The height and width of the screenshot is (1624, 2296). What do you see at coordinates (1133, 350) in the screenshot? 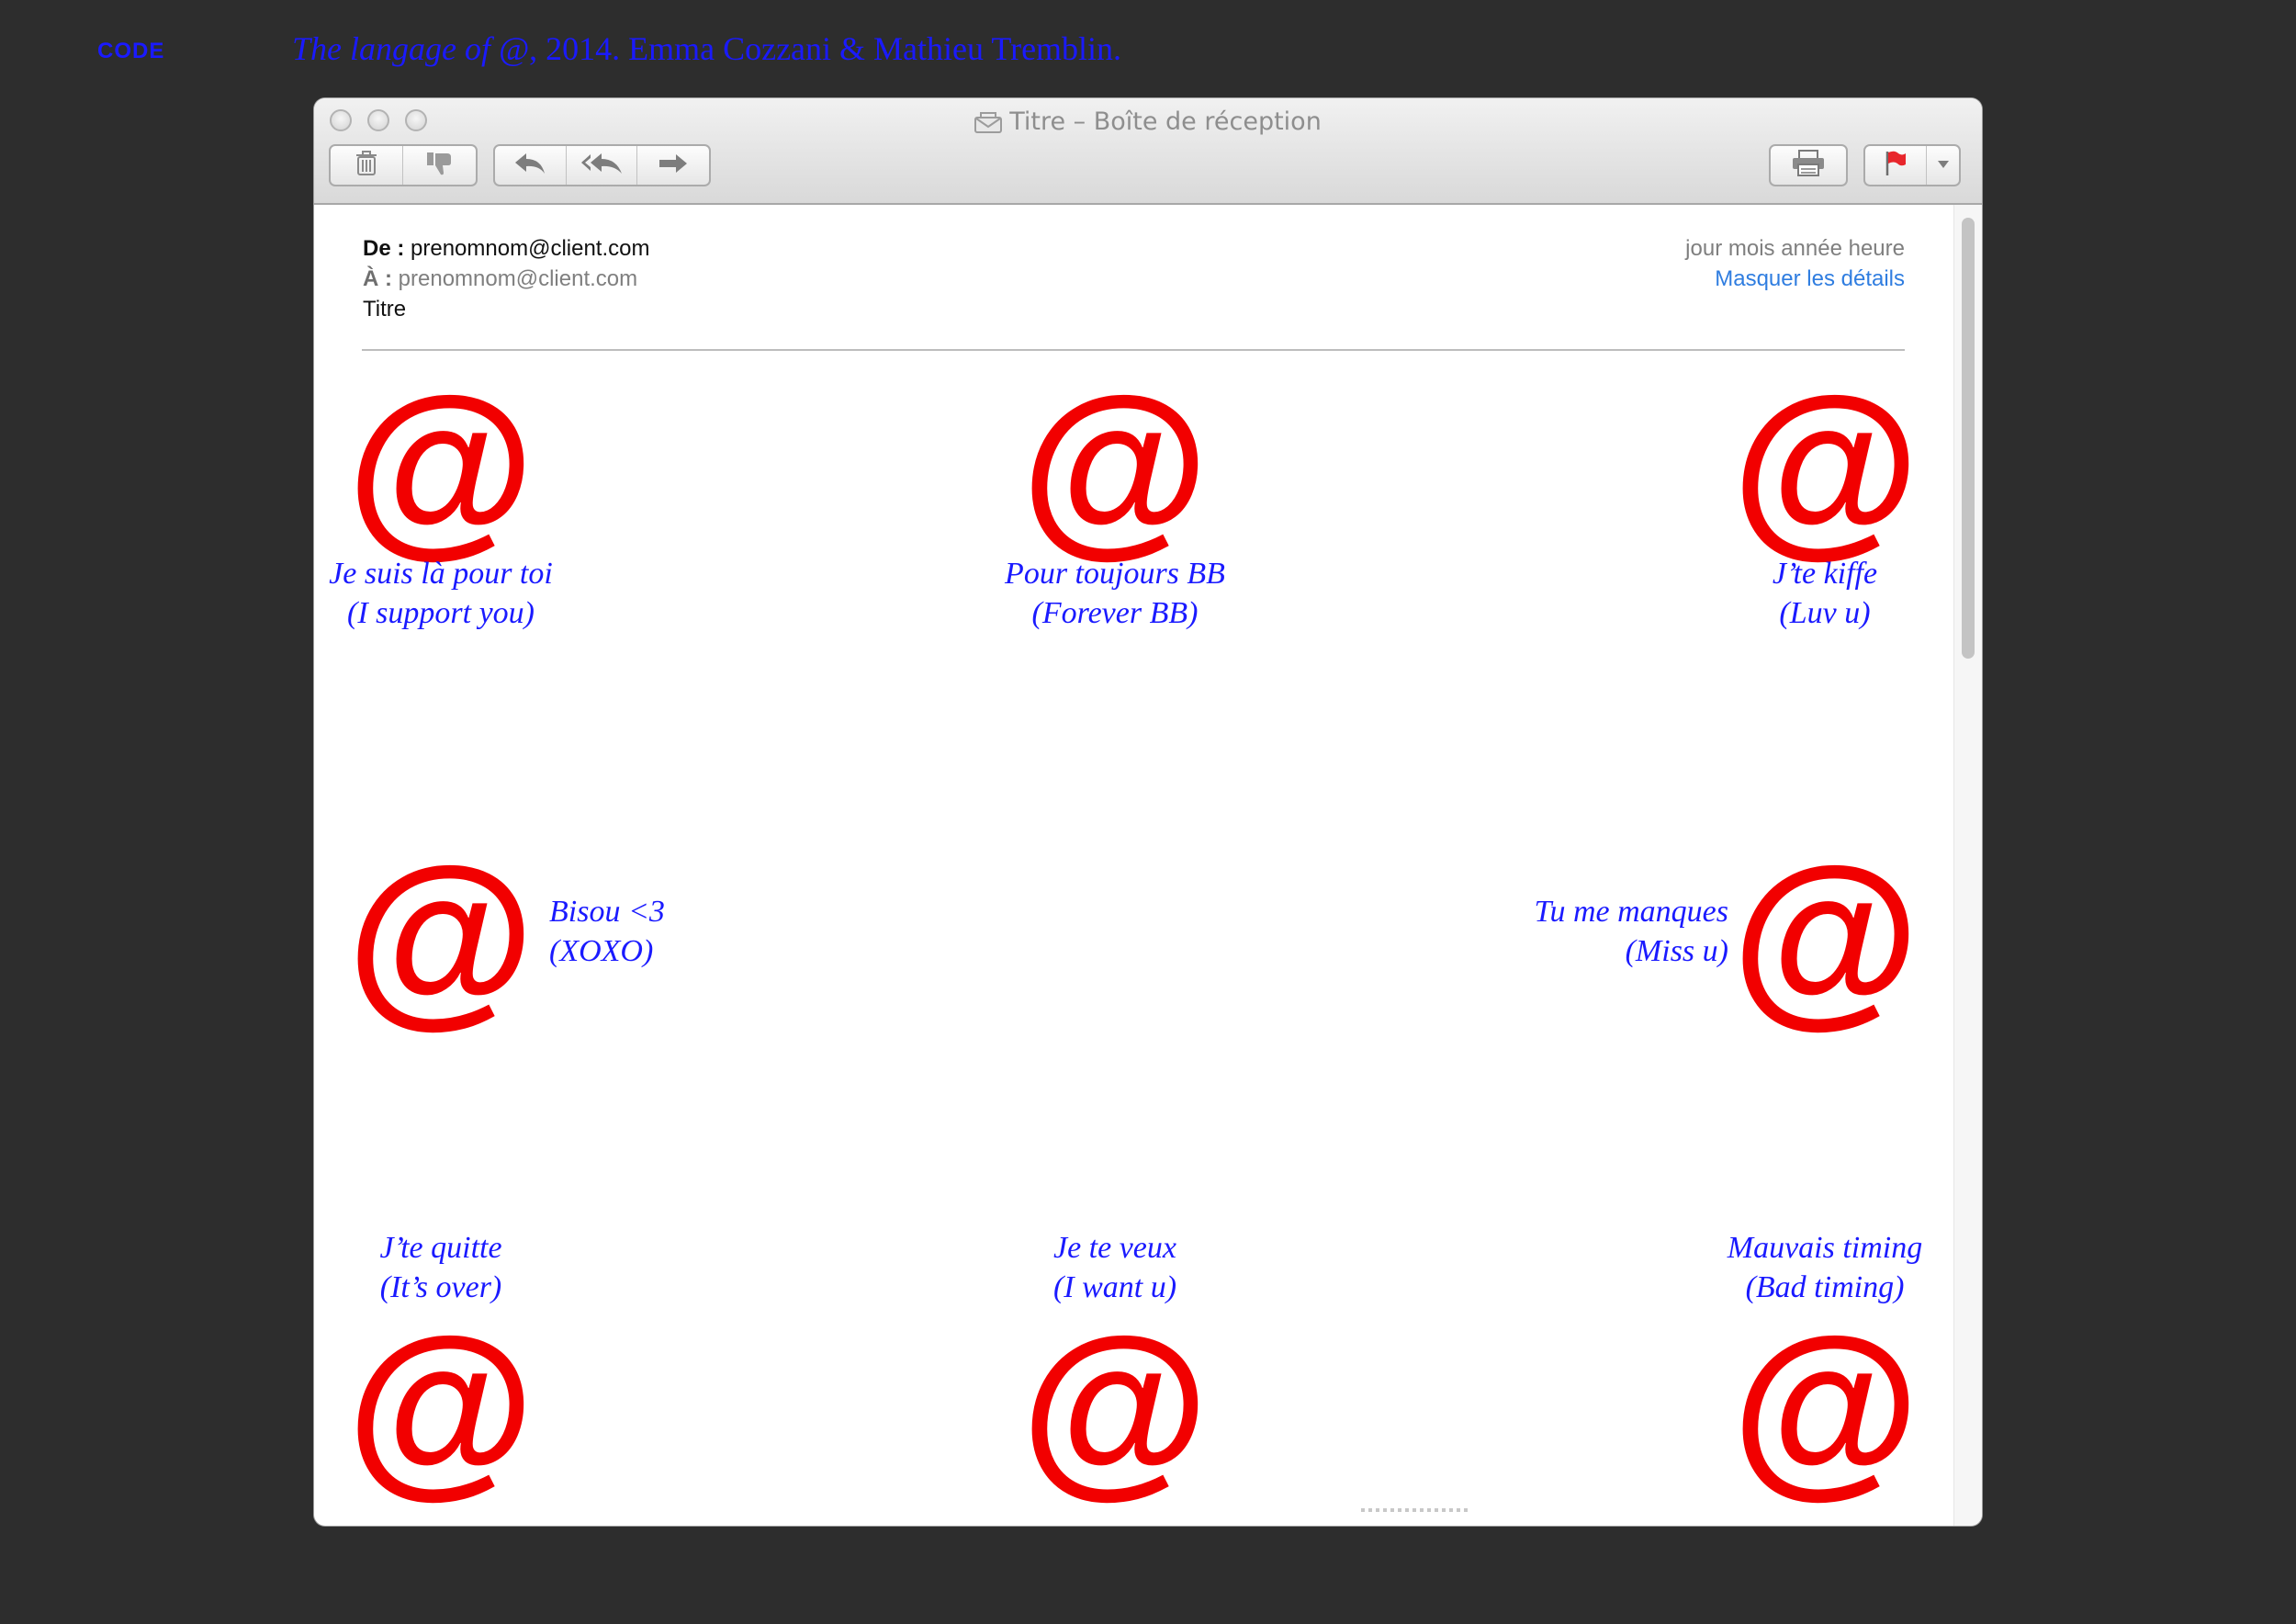
I see `header-divider` at bounding box center [1133, 350].